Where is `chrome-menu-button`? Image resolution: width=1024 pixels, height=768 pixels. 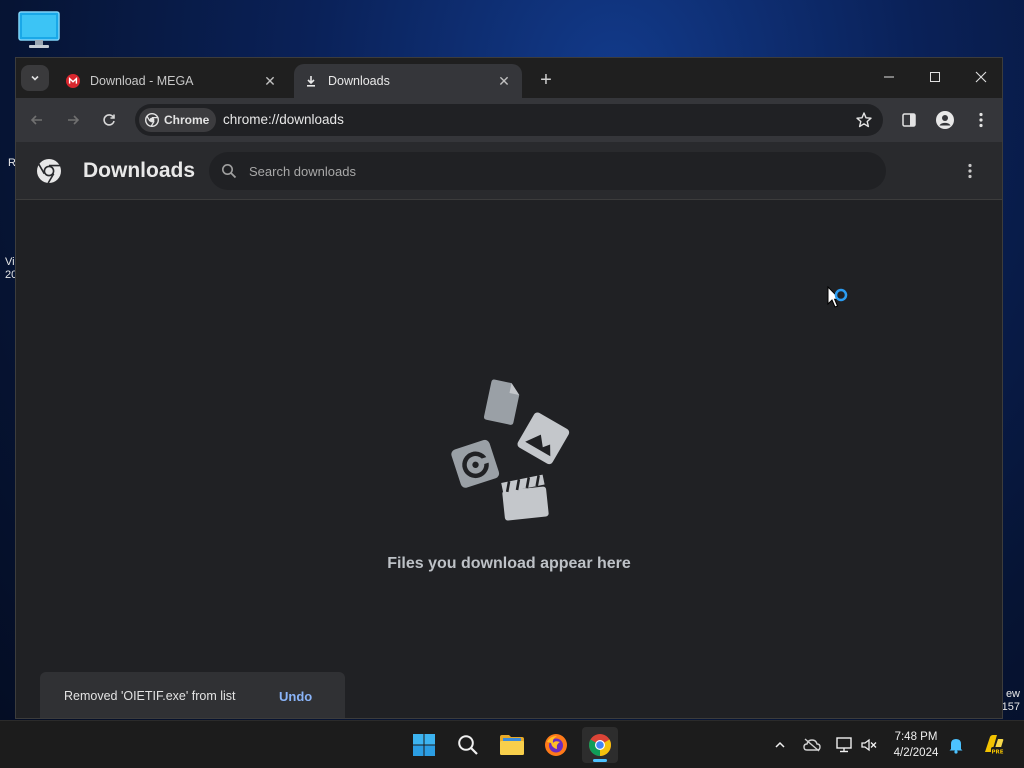
chrome-menu-button is located at coordinates (981, 120).